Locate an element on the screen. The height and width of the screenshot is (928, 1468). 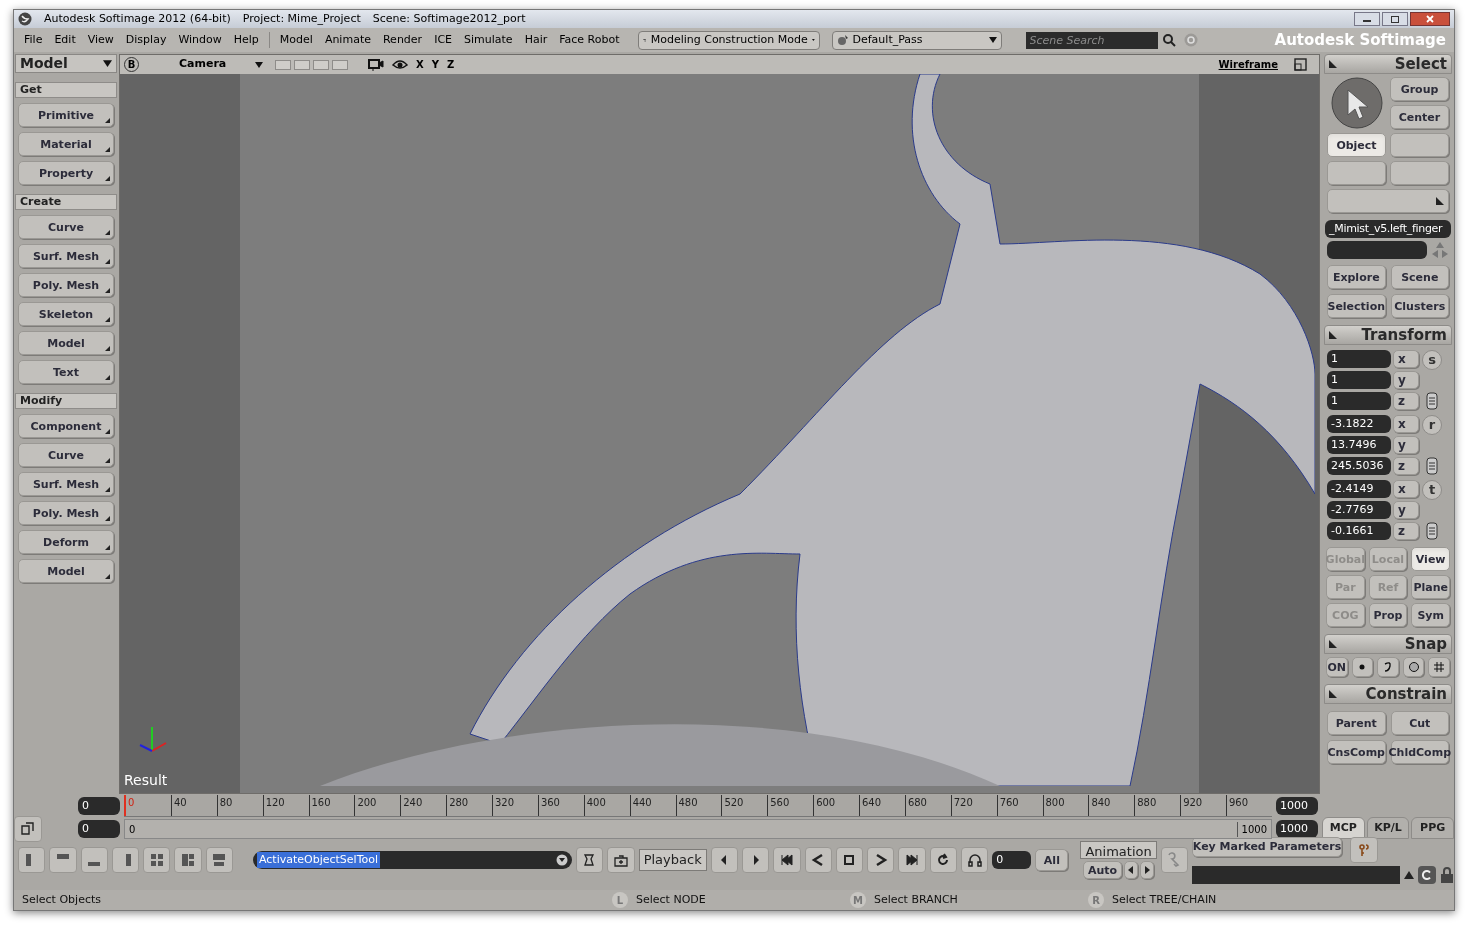
menu-item: Simulate is located at coordinates (488, 40).